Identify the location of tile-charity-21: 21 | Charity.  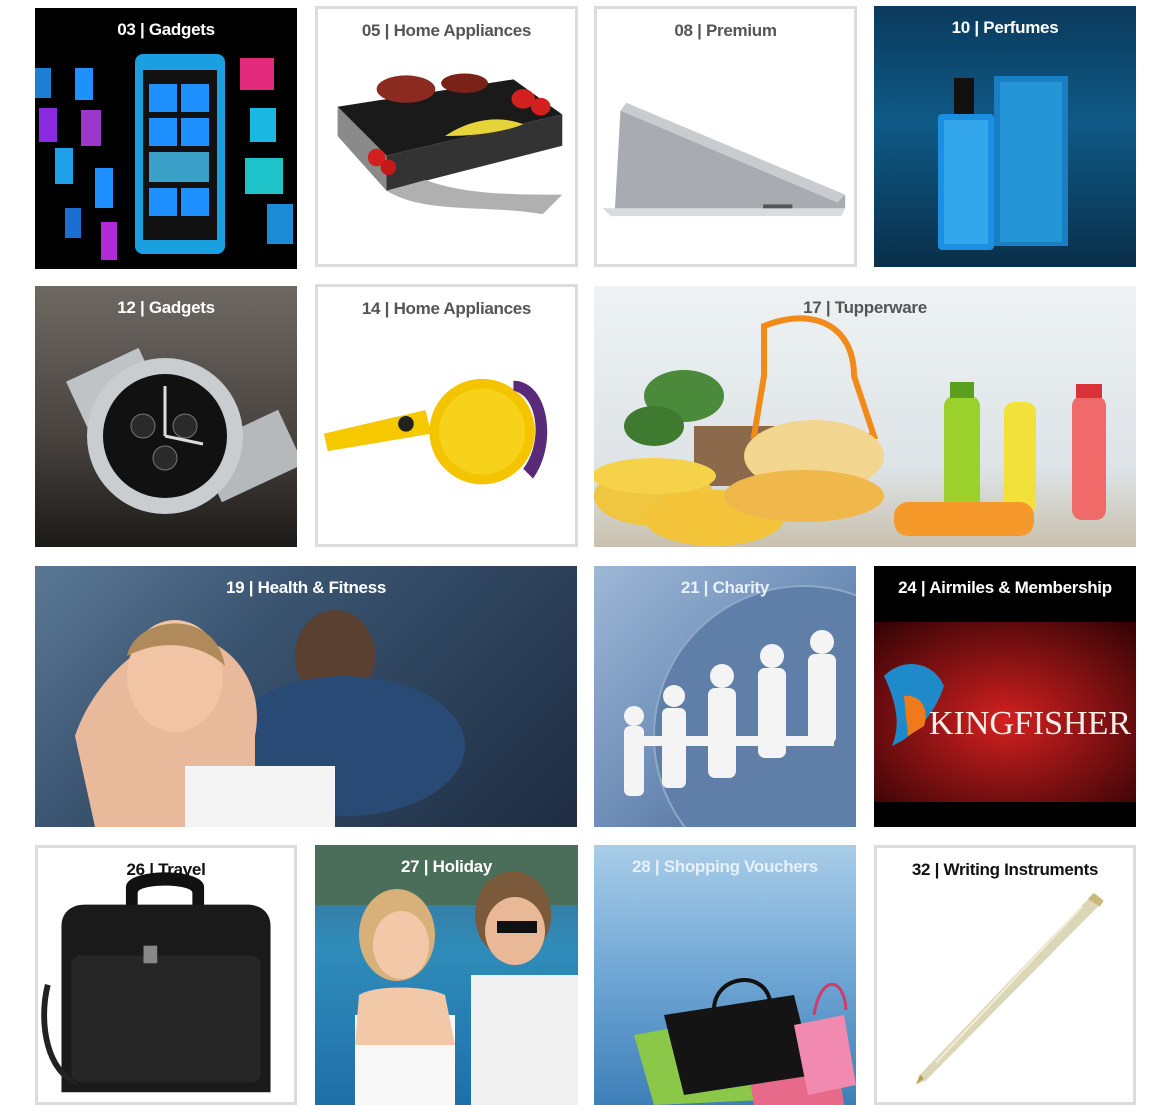
(725, 696).